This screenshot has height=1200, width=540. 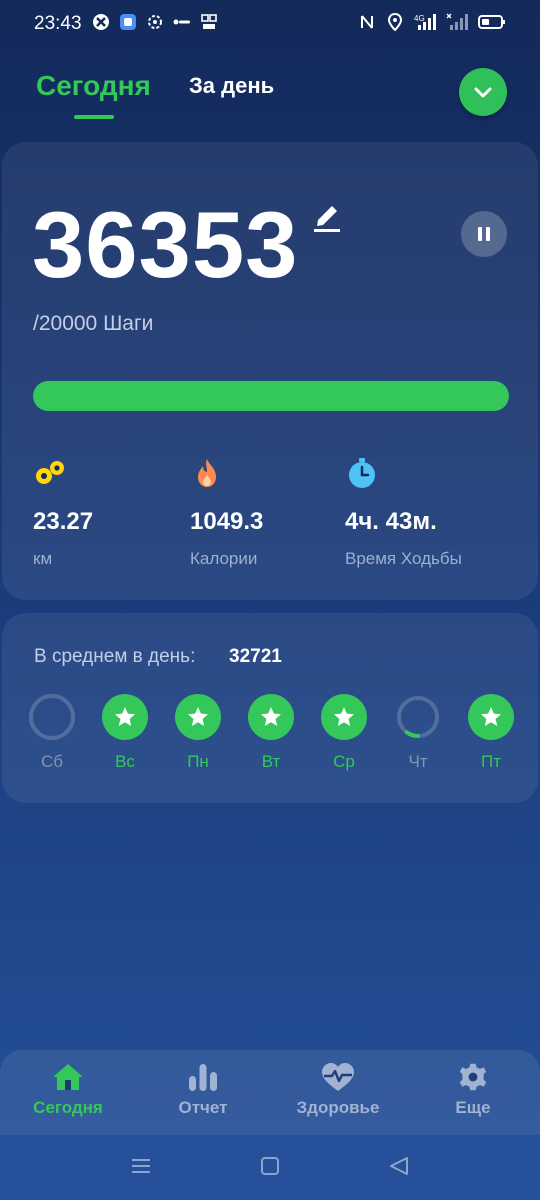 I want to click on chevron-down-icon, so click(x=483, y=92).